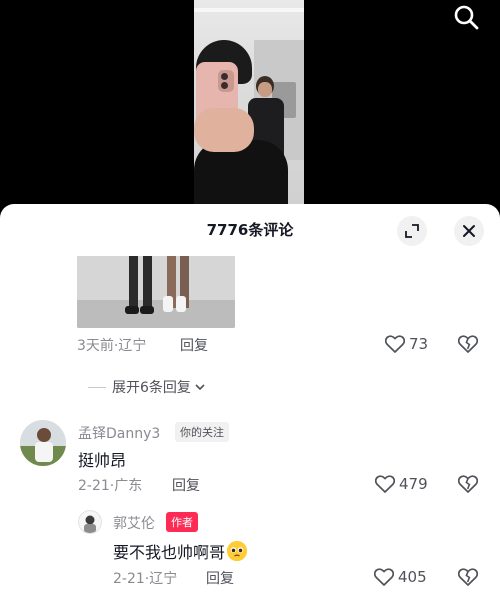 The image size is (500, 602). Describe the element at coordinates (406, 344) in the screenshot. I see `like-button: 73` at that location.